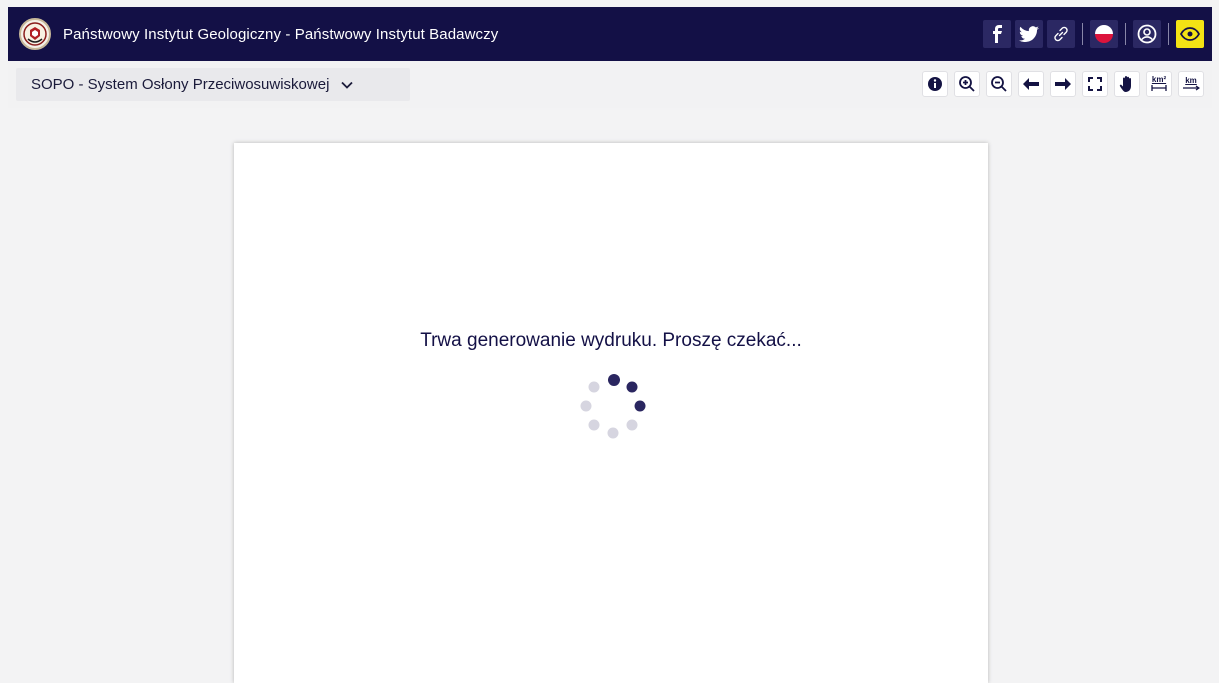 The width and height of the screenshot is (1219, 683). I want to click on app-selector-dropdown: SOPO - System Osłony Przeciwosuwiskowej, so click(213, 84).